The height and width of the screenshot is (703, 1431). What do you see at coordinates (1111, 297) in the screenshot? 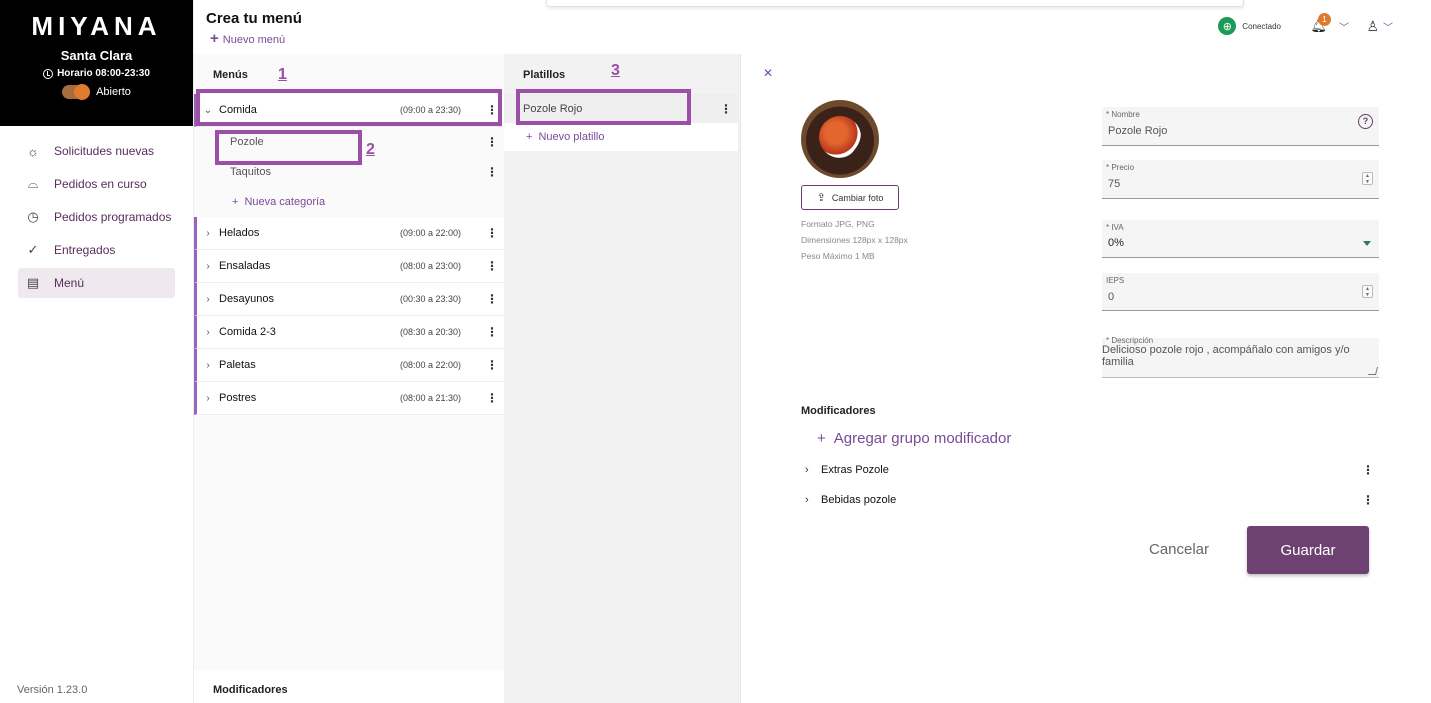
I see `ieps-input: 0` at bounding box center [1111, 297].